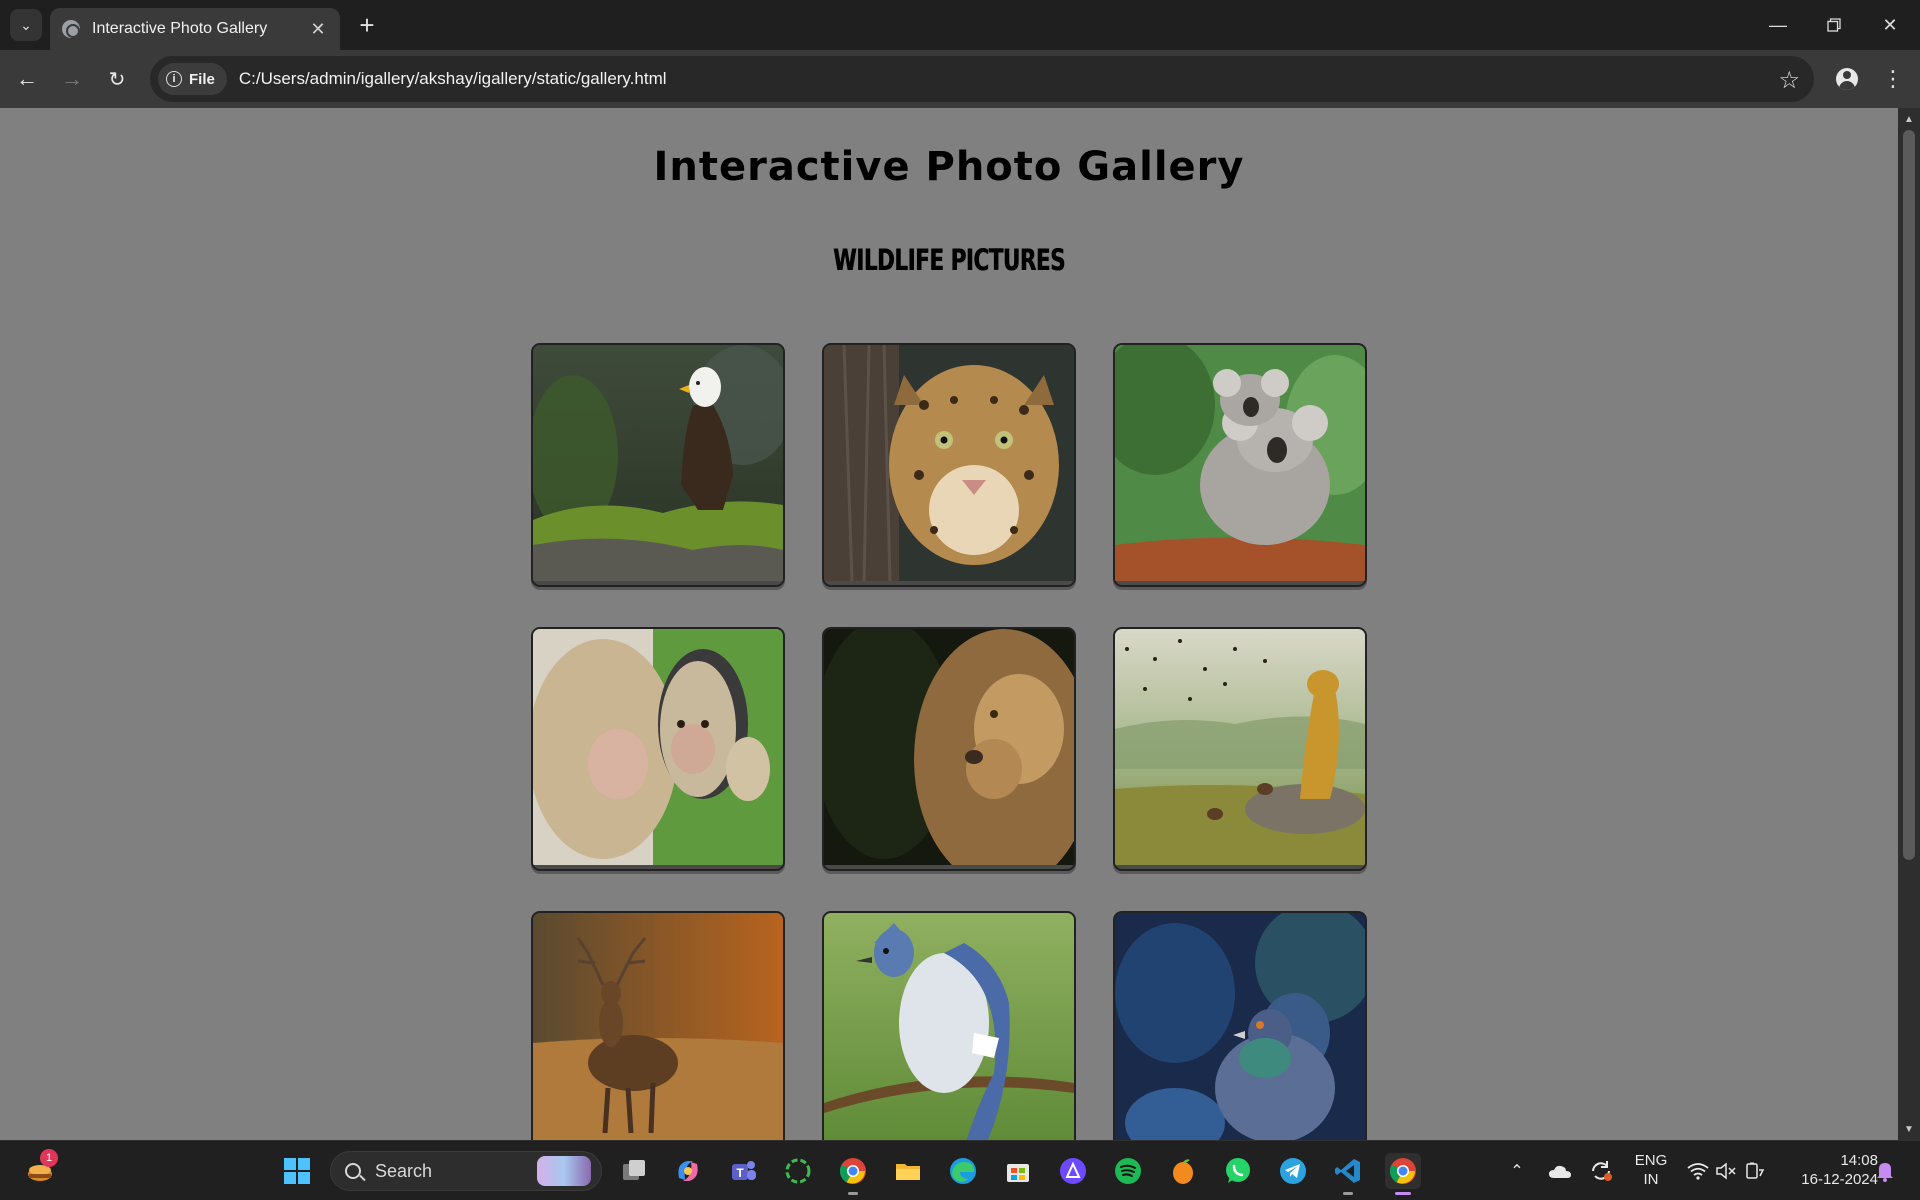 The width and height of the screenshot is (1920, 1200). I want to click on clock: 14:08 16-12-2024, so click(1829, 1170).